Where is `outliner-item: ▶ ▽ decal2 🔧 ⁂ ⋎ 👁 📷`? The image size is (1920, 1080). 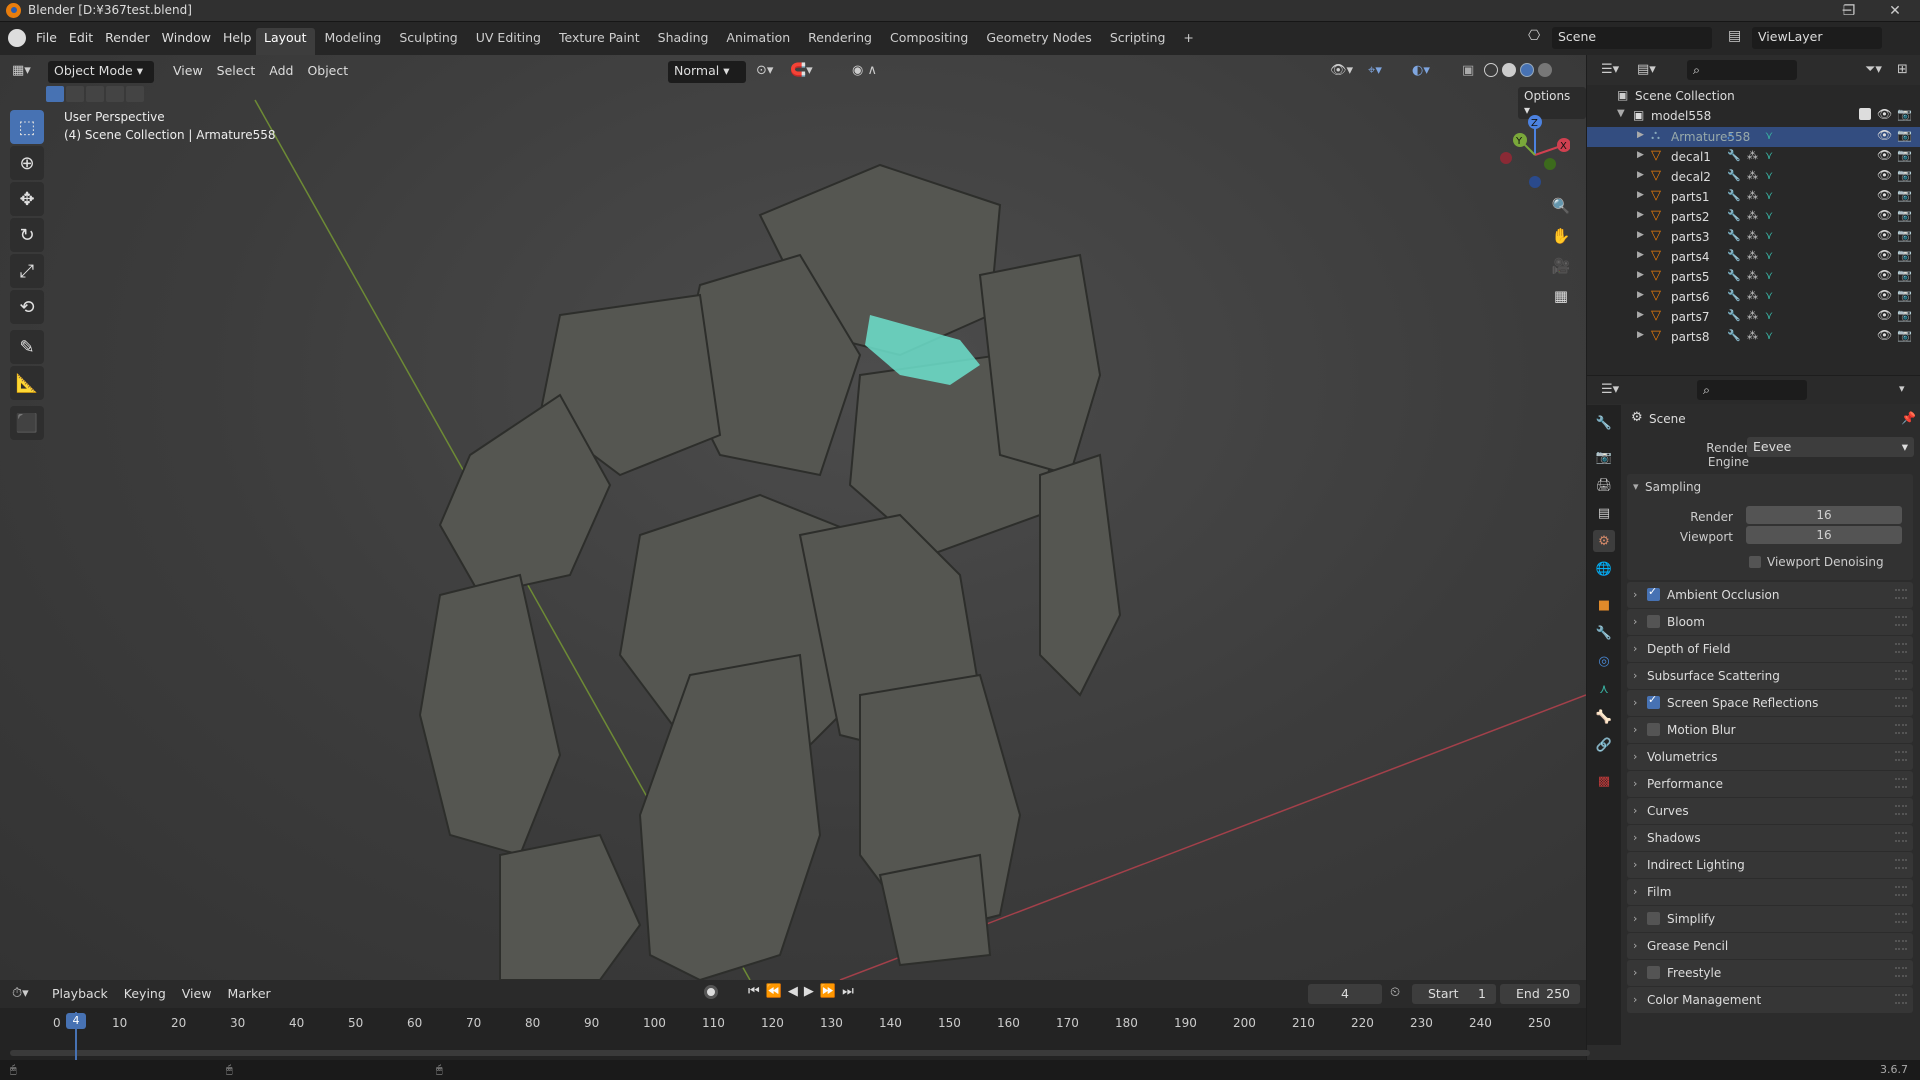 outliner-item: ▶ ▽ decal2 🔧 ⁂ ⋎ 👁 📷 is located at coordinates (1753, 177).